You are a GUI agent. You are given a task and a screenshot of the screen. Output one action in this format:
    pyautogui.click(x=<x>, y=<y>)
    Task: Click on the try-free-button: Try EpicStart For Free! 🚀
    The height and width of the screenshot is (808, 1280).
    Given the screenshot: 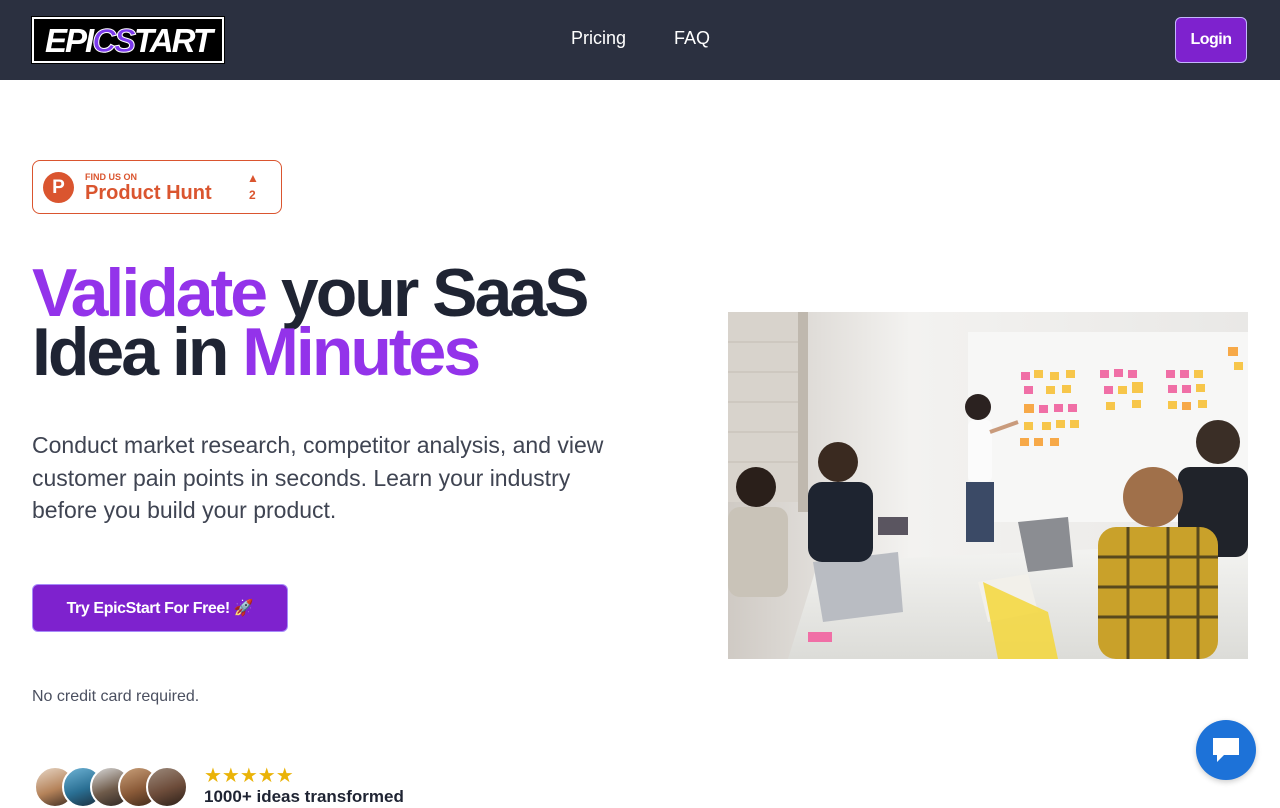 What is the action you would take?
    pyautogui.click(x=160, y=608)
    